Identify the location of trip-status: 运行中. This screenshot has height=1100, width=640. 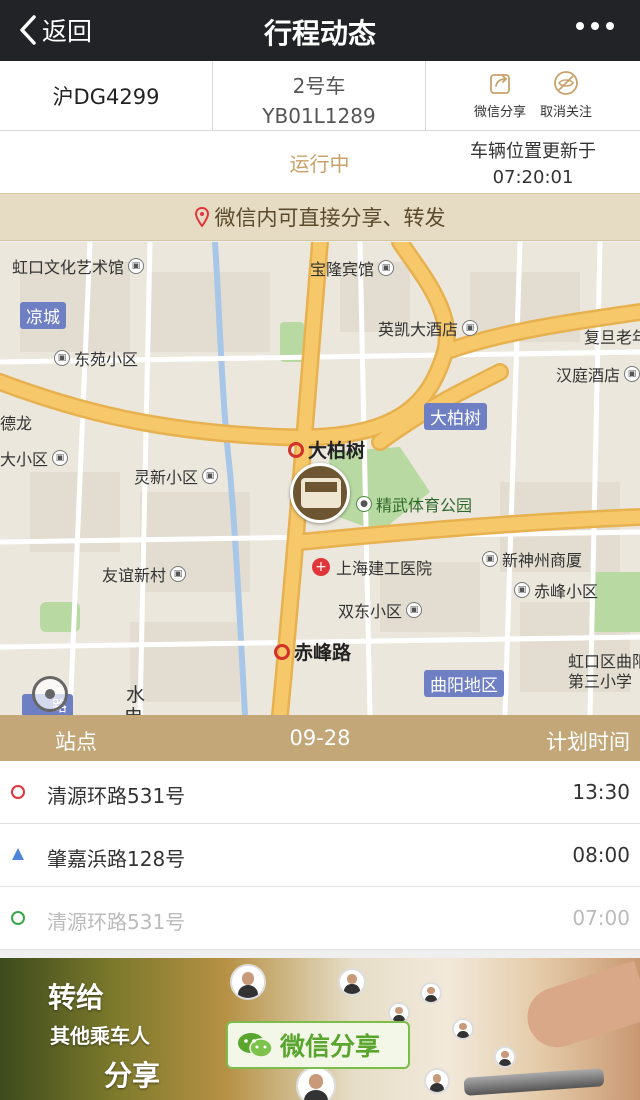
(319, 163).